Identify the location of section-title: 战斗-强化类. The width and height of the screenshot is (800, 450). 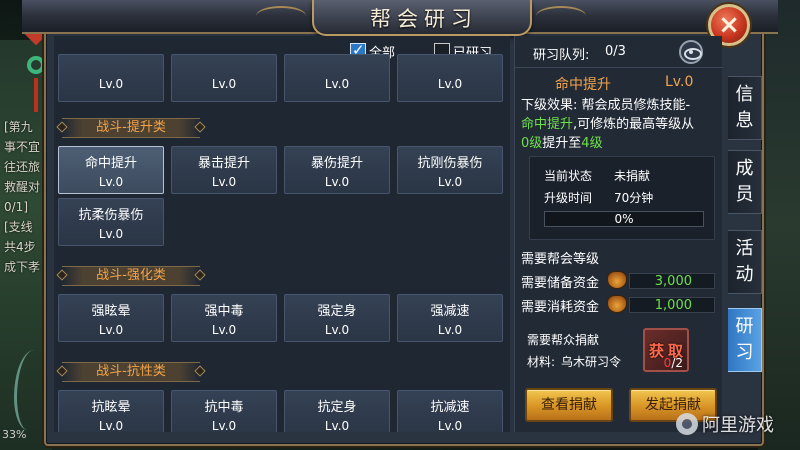
(131, 275).